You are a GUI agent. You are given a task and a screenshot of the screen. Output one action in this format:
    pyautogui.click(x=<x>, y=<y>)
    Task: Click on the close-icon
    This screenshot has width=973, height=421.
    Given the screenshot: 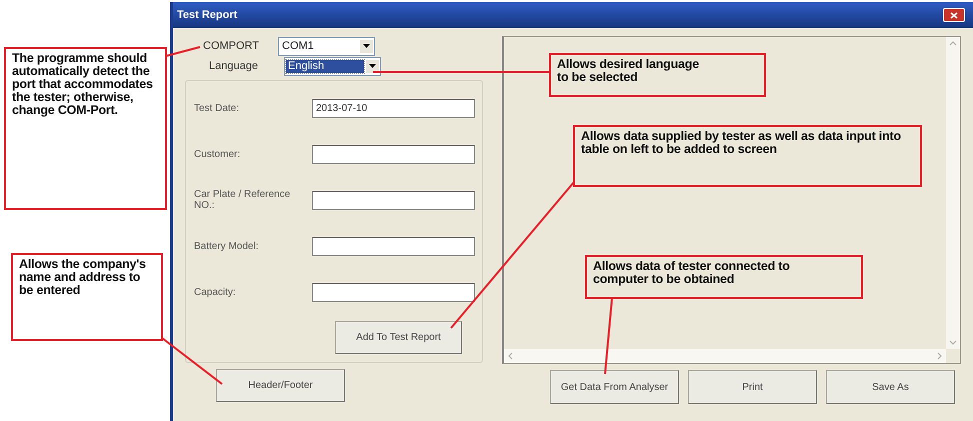 What is the action you would take?
    pyautogui.click(x=954, y=15)
    